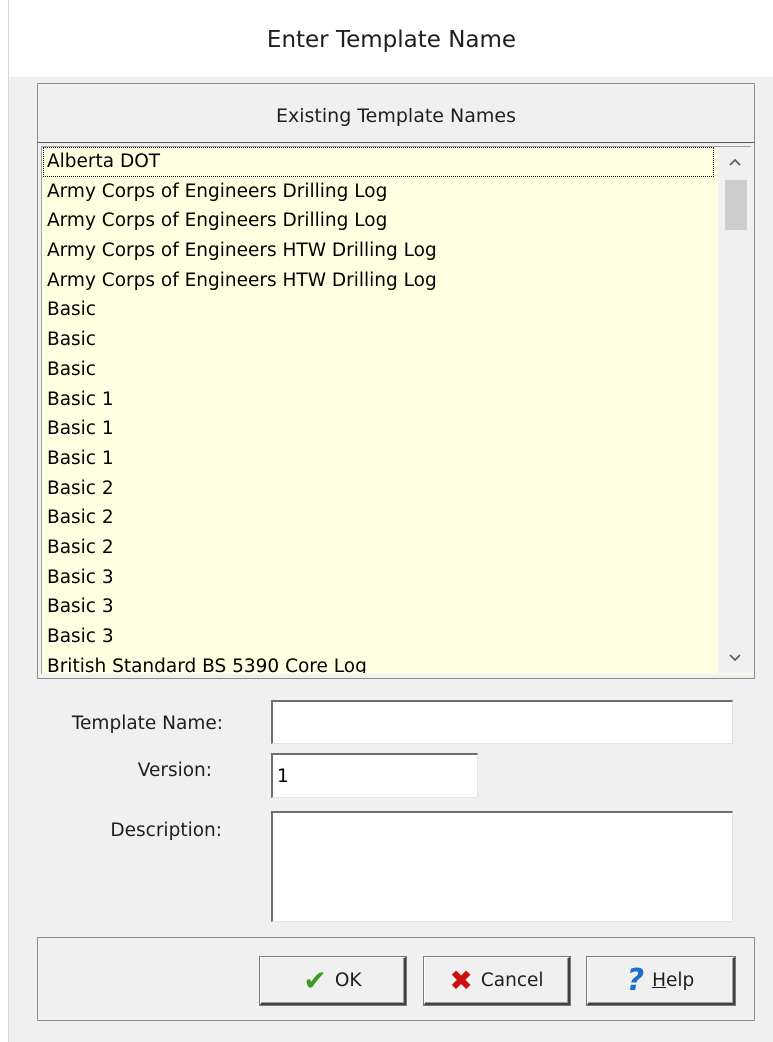 The width and height of the screenshot is (773, 1042). What do you see at coordinates (348, 980) in the screenshot?
I see `ok-label: OK` at bounding box center [348, 980].